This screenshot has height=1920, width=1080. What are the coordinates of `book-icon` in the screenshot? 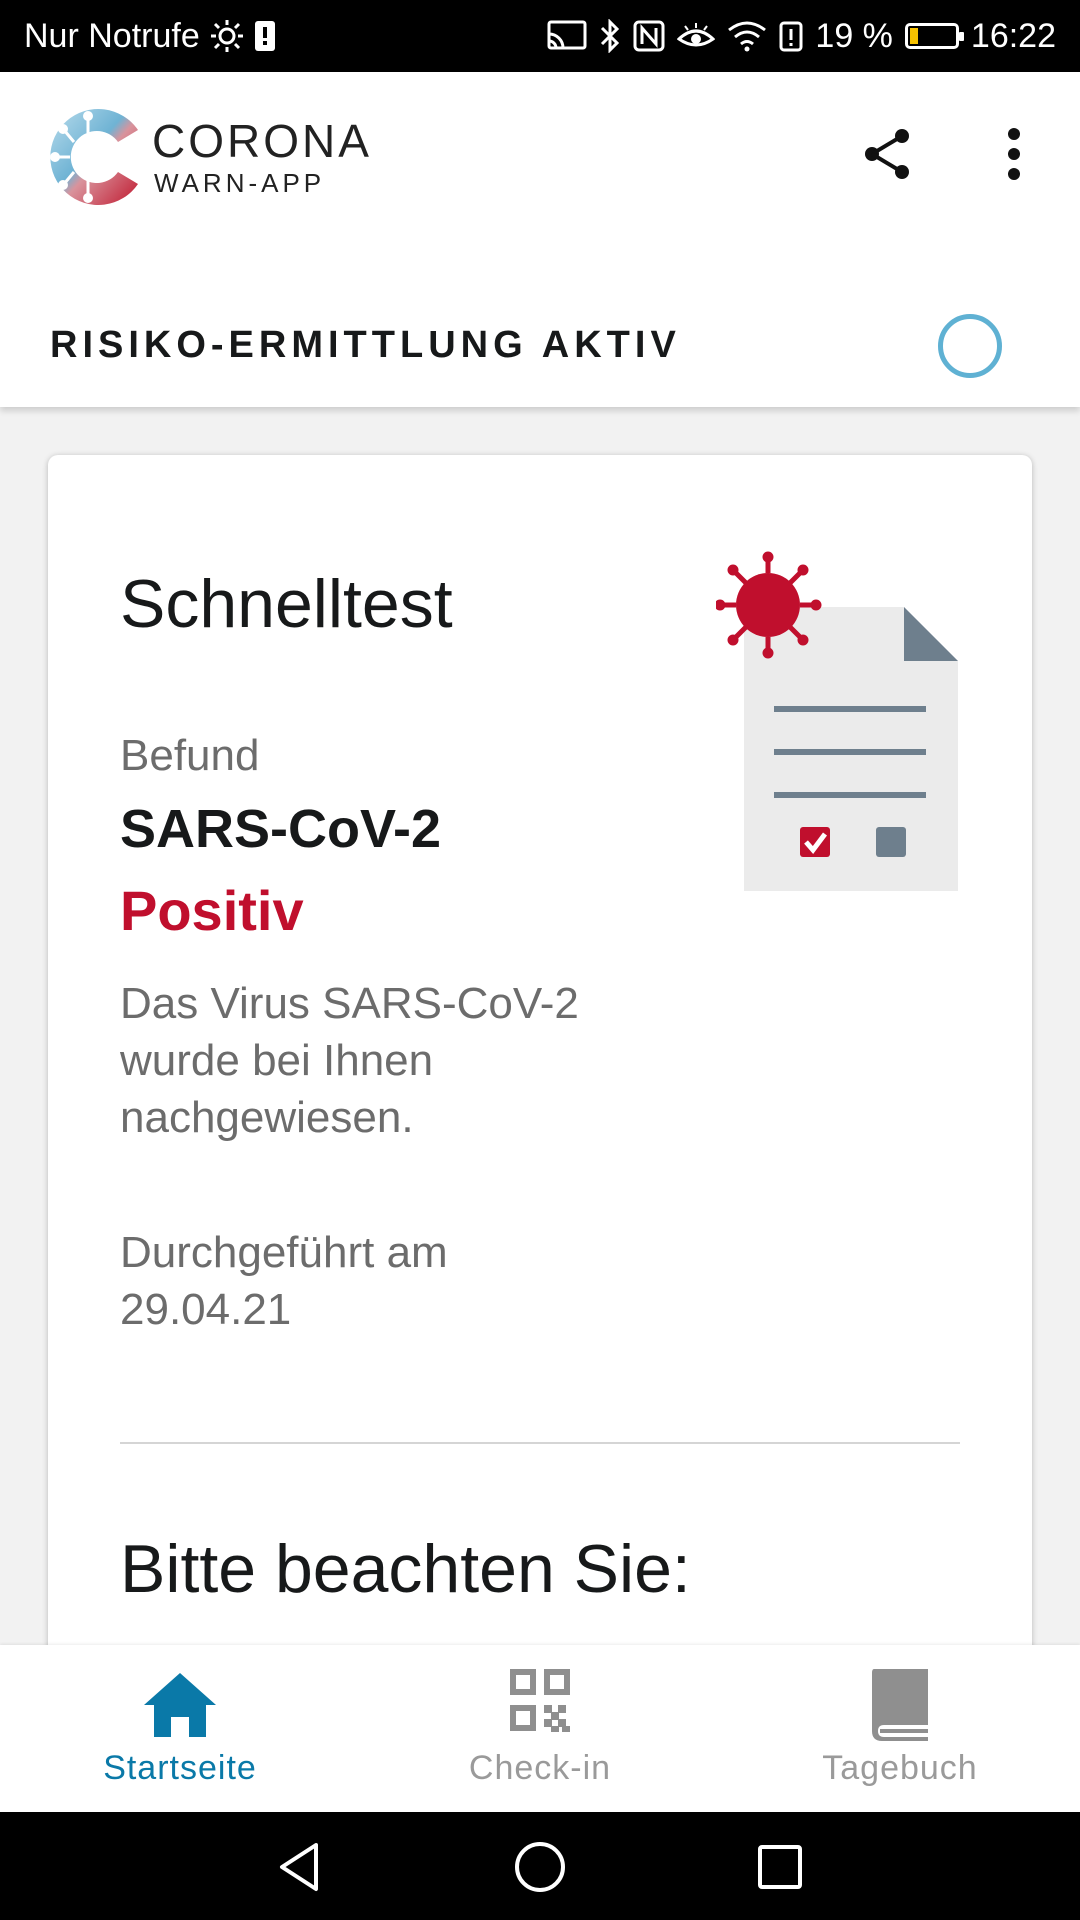 It's located at (900, 1705).